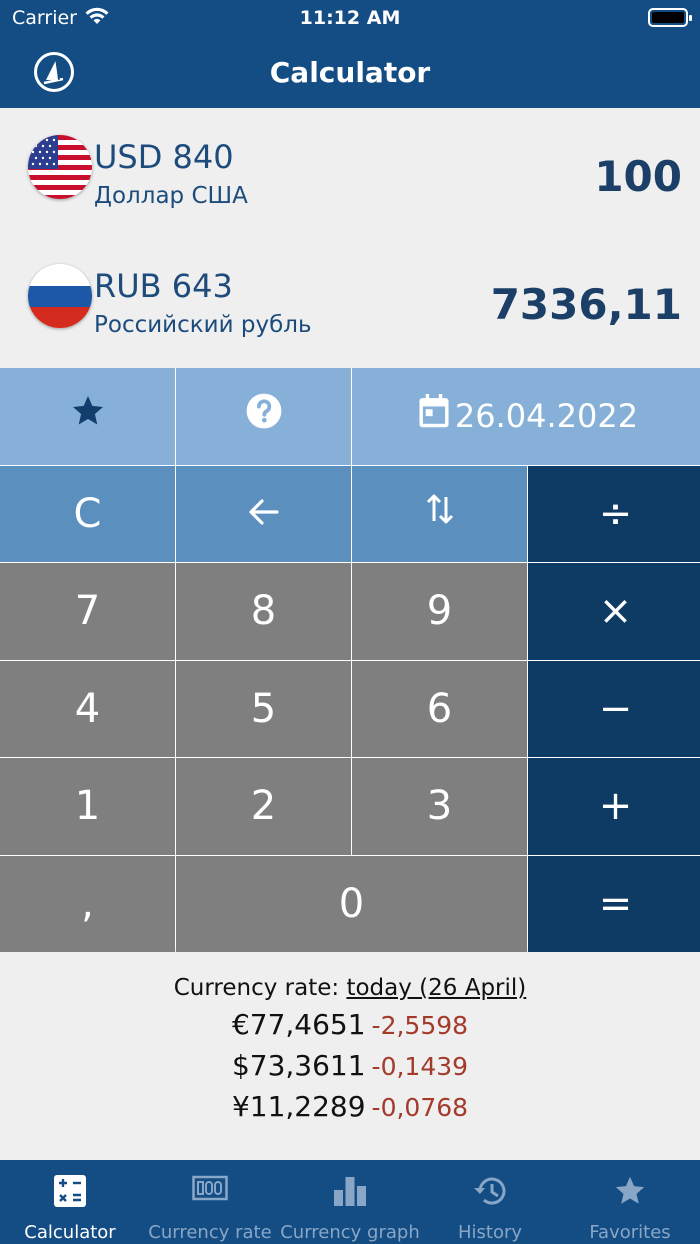 Image resolution: width=700 pixels, height=1244 pixels. Describe the element at coordinates (263, 611) in the screenshot. I see `digit-8-button: 8` at that location.